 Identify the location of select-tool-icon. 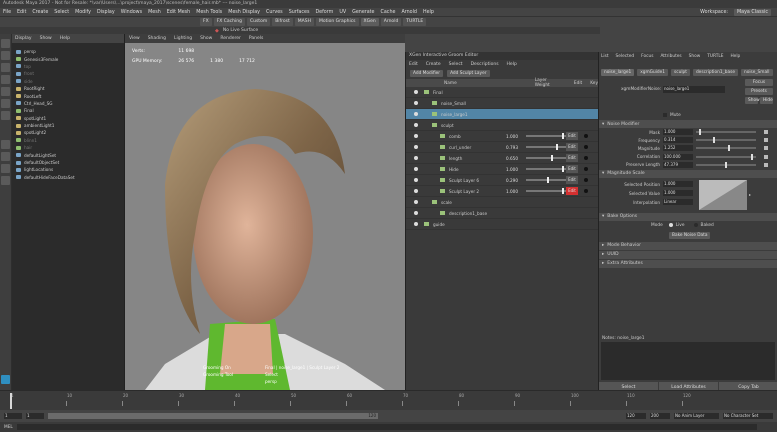
(5, 43).